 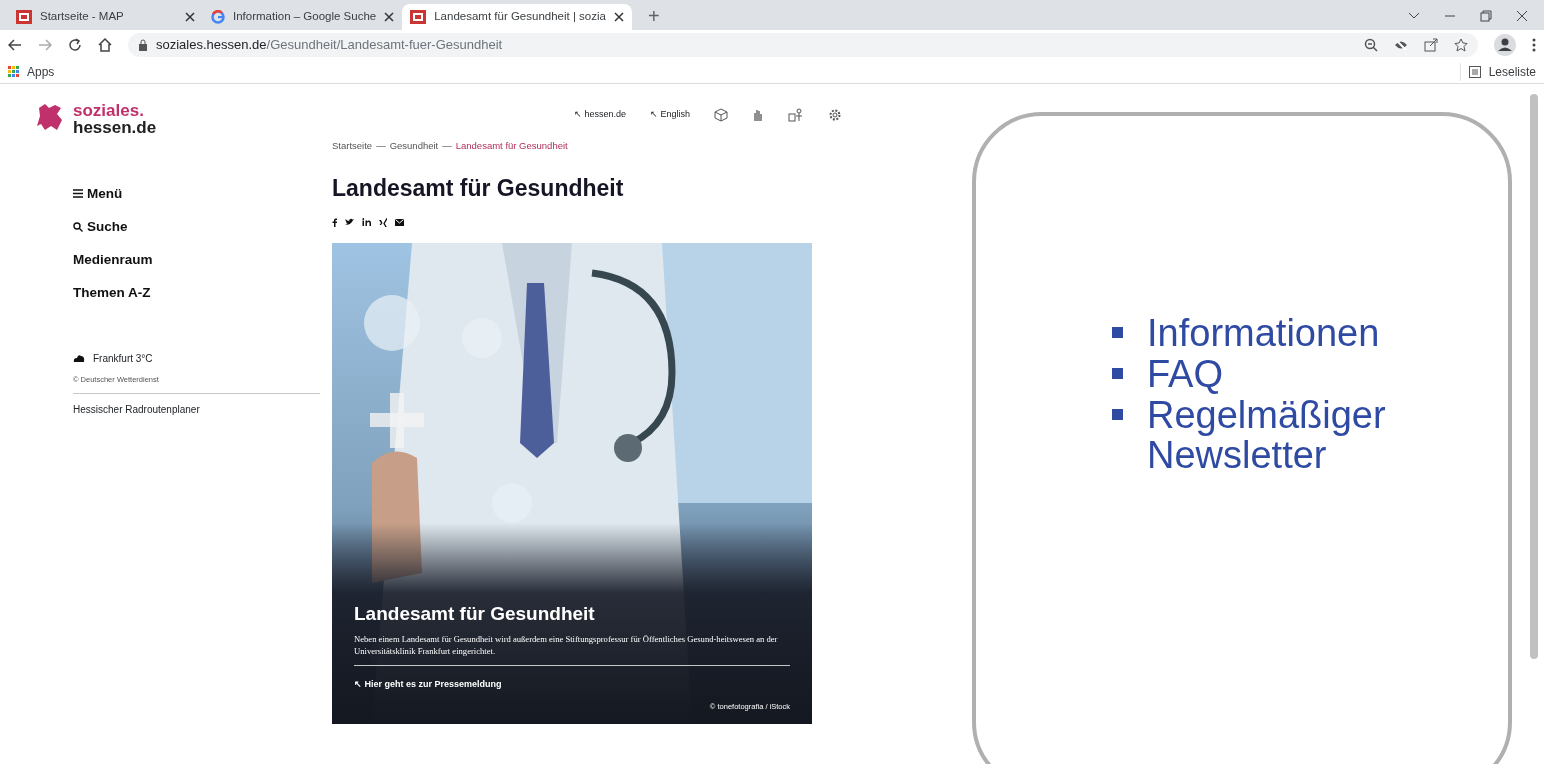 I want to click on sidebar-link: Hessischer Radroutenplaner, so click(x=196, y=409).